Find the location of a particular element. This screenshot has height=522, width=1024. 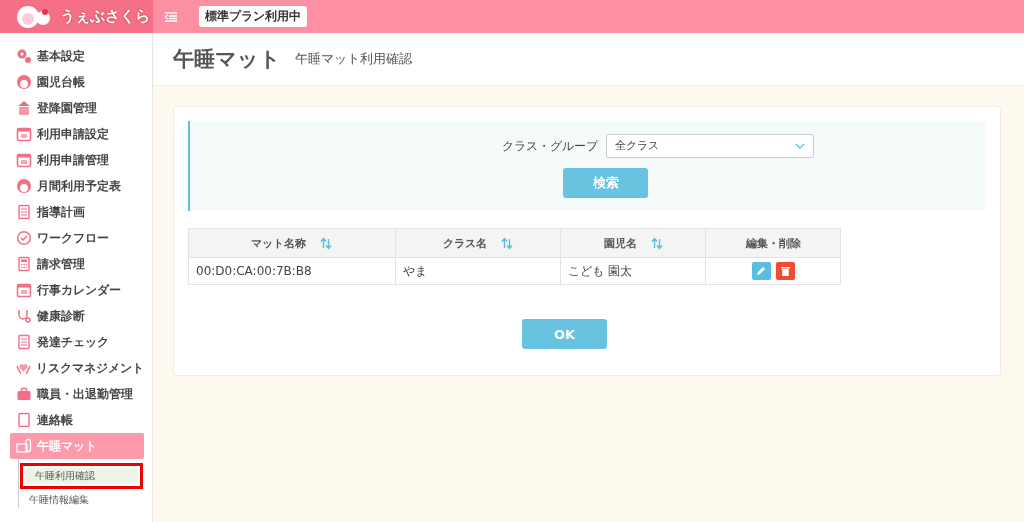

building-icon is located at coordinates (24, 108).